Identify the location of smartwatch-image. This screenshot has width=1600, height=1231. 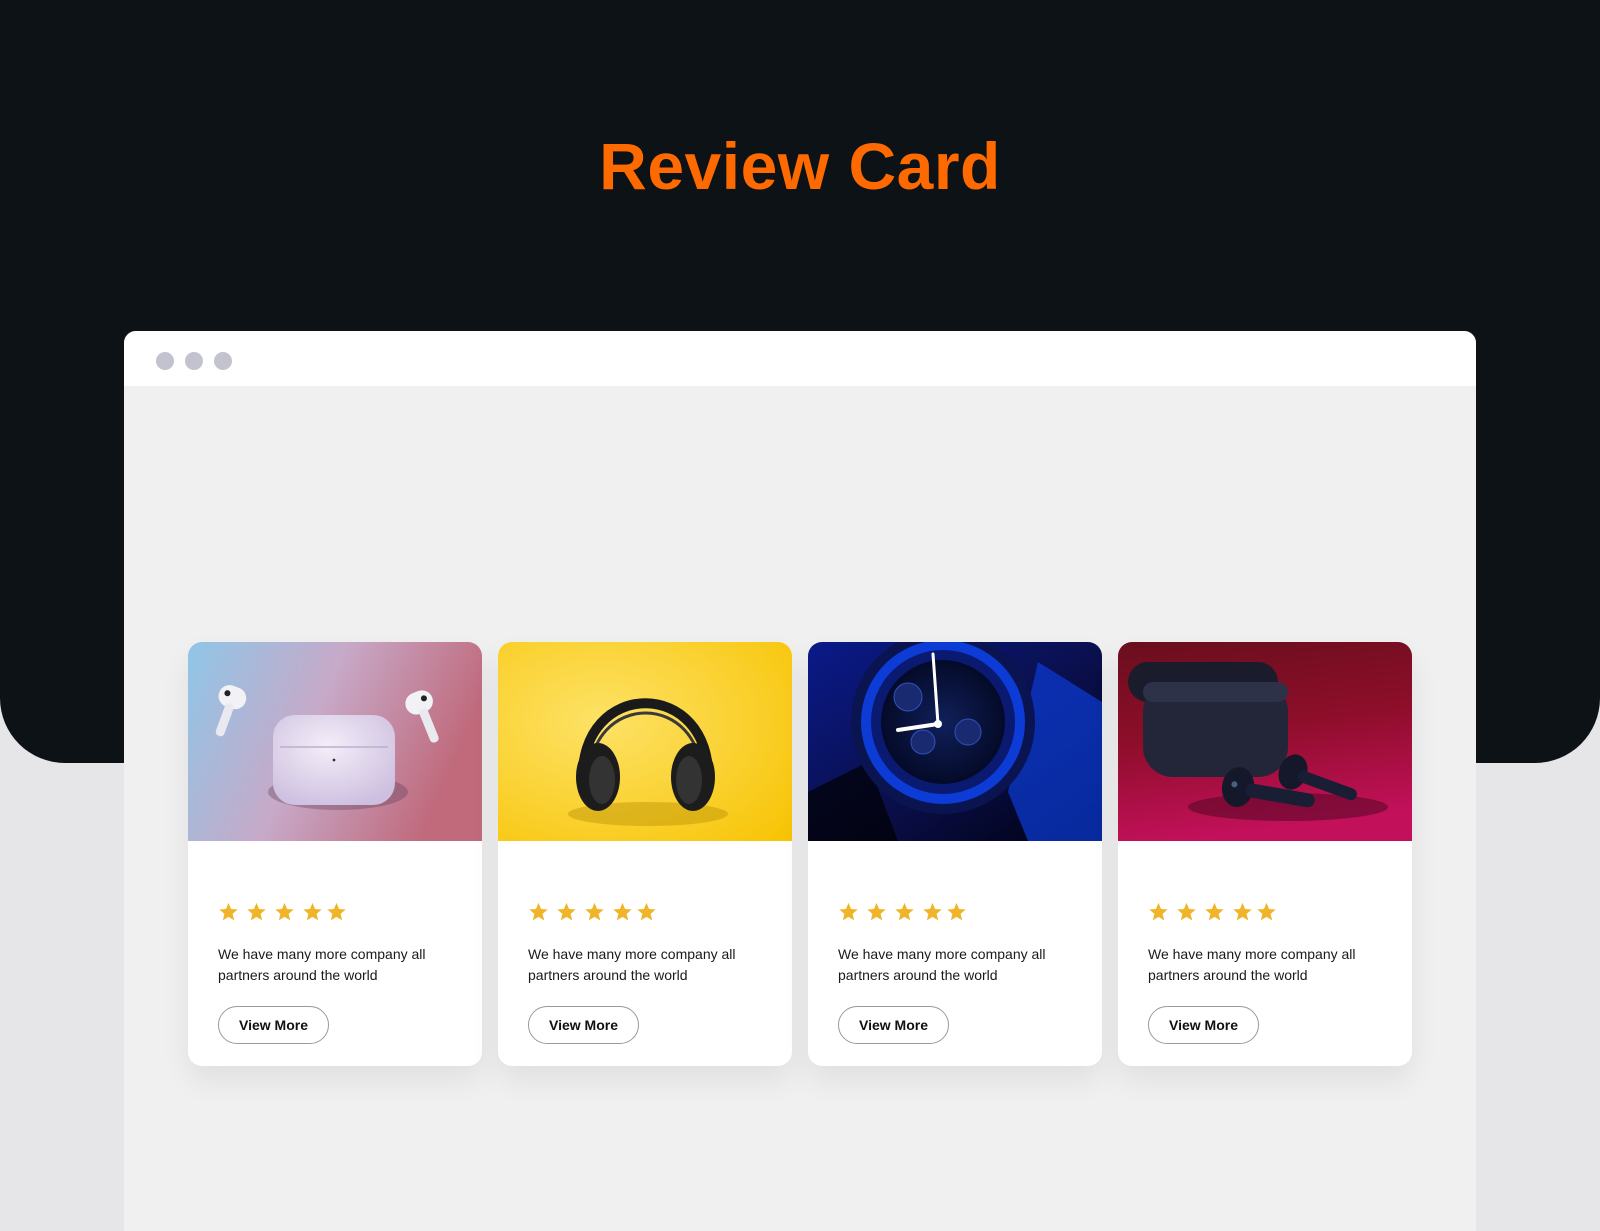
(955, 741).